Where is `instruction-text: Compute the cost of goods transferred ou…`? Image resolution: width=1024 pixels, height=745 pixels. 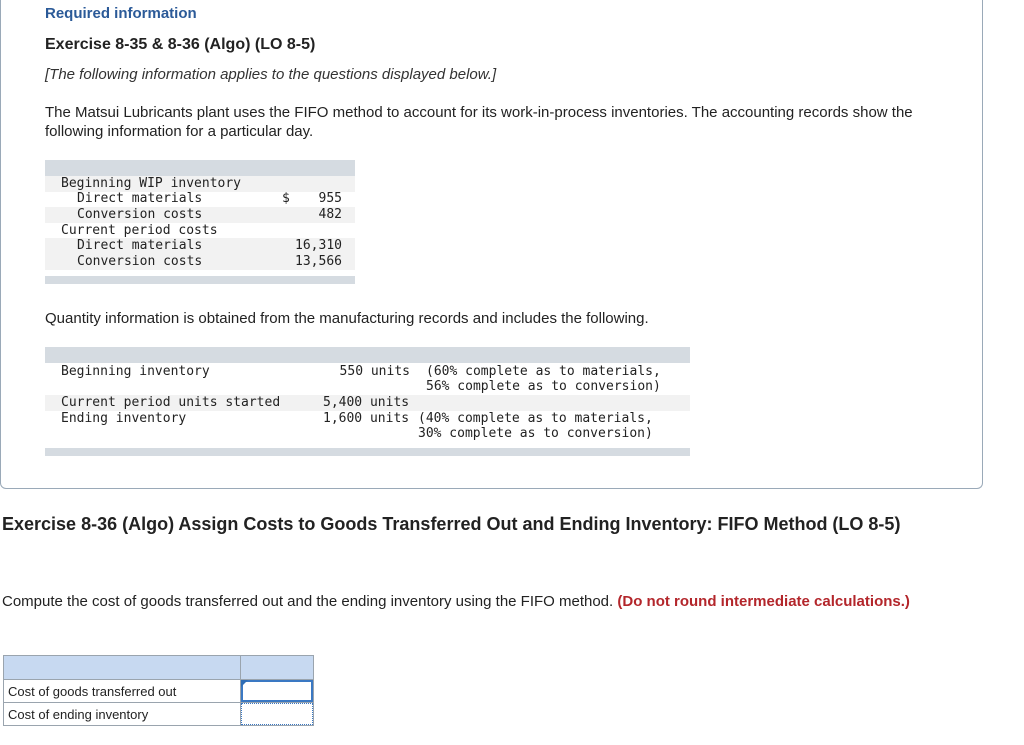
instruction-text: Compute the cost of goods transferred ou… is located at coordinates (308, 601).